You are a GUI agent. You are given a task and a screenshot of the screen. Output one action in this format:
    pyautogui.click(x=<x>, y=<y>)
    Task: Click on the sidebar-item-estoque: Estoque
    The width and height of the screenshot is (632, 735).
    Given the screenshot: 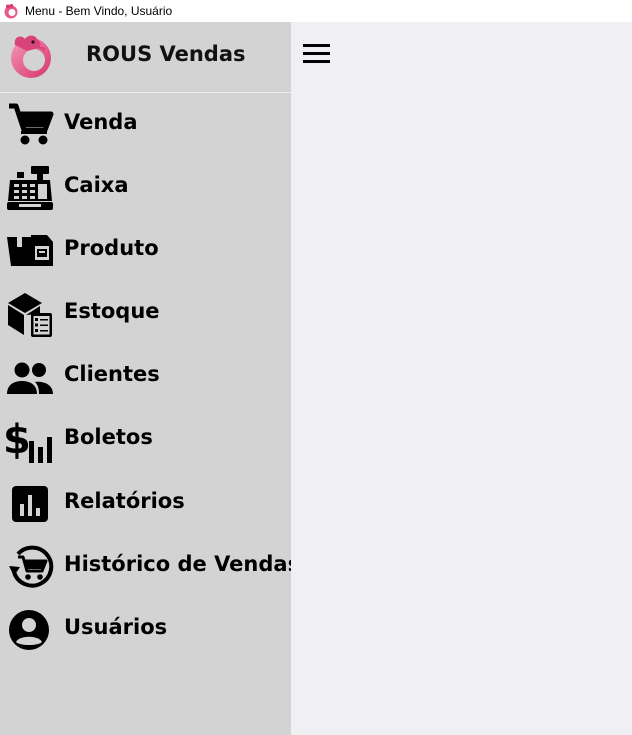 What is the action you would take?
    pyautogui.click(x=145, y=313)
    